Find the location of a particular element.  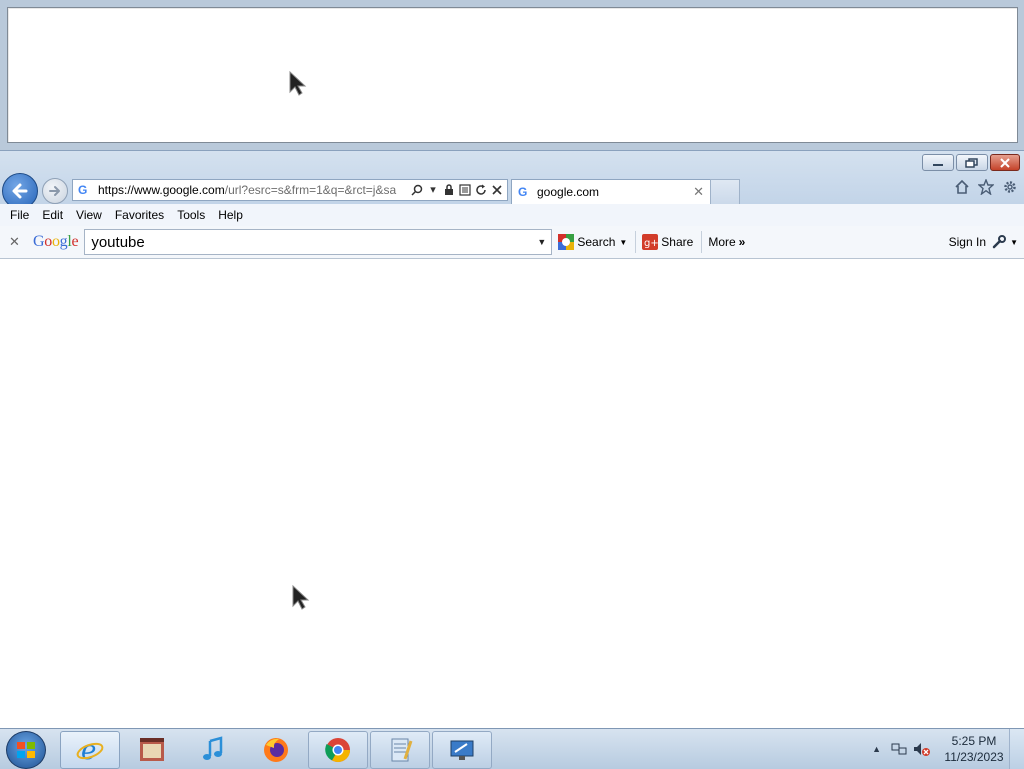

window-caption-buttons is located at coordinates (971, 162).